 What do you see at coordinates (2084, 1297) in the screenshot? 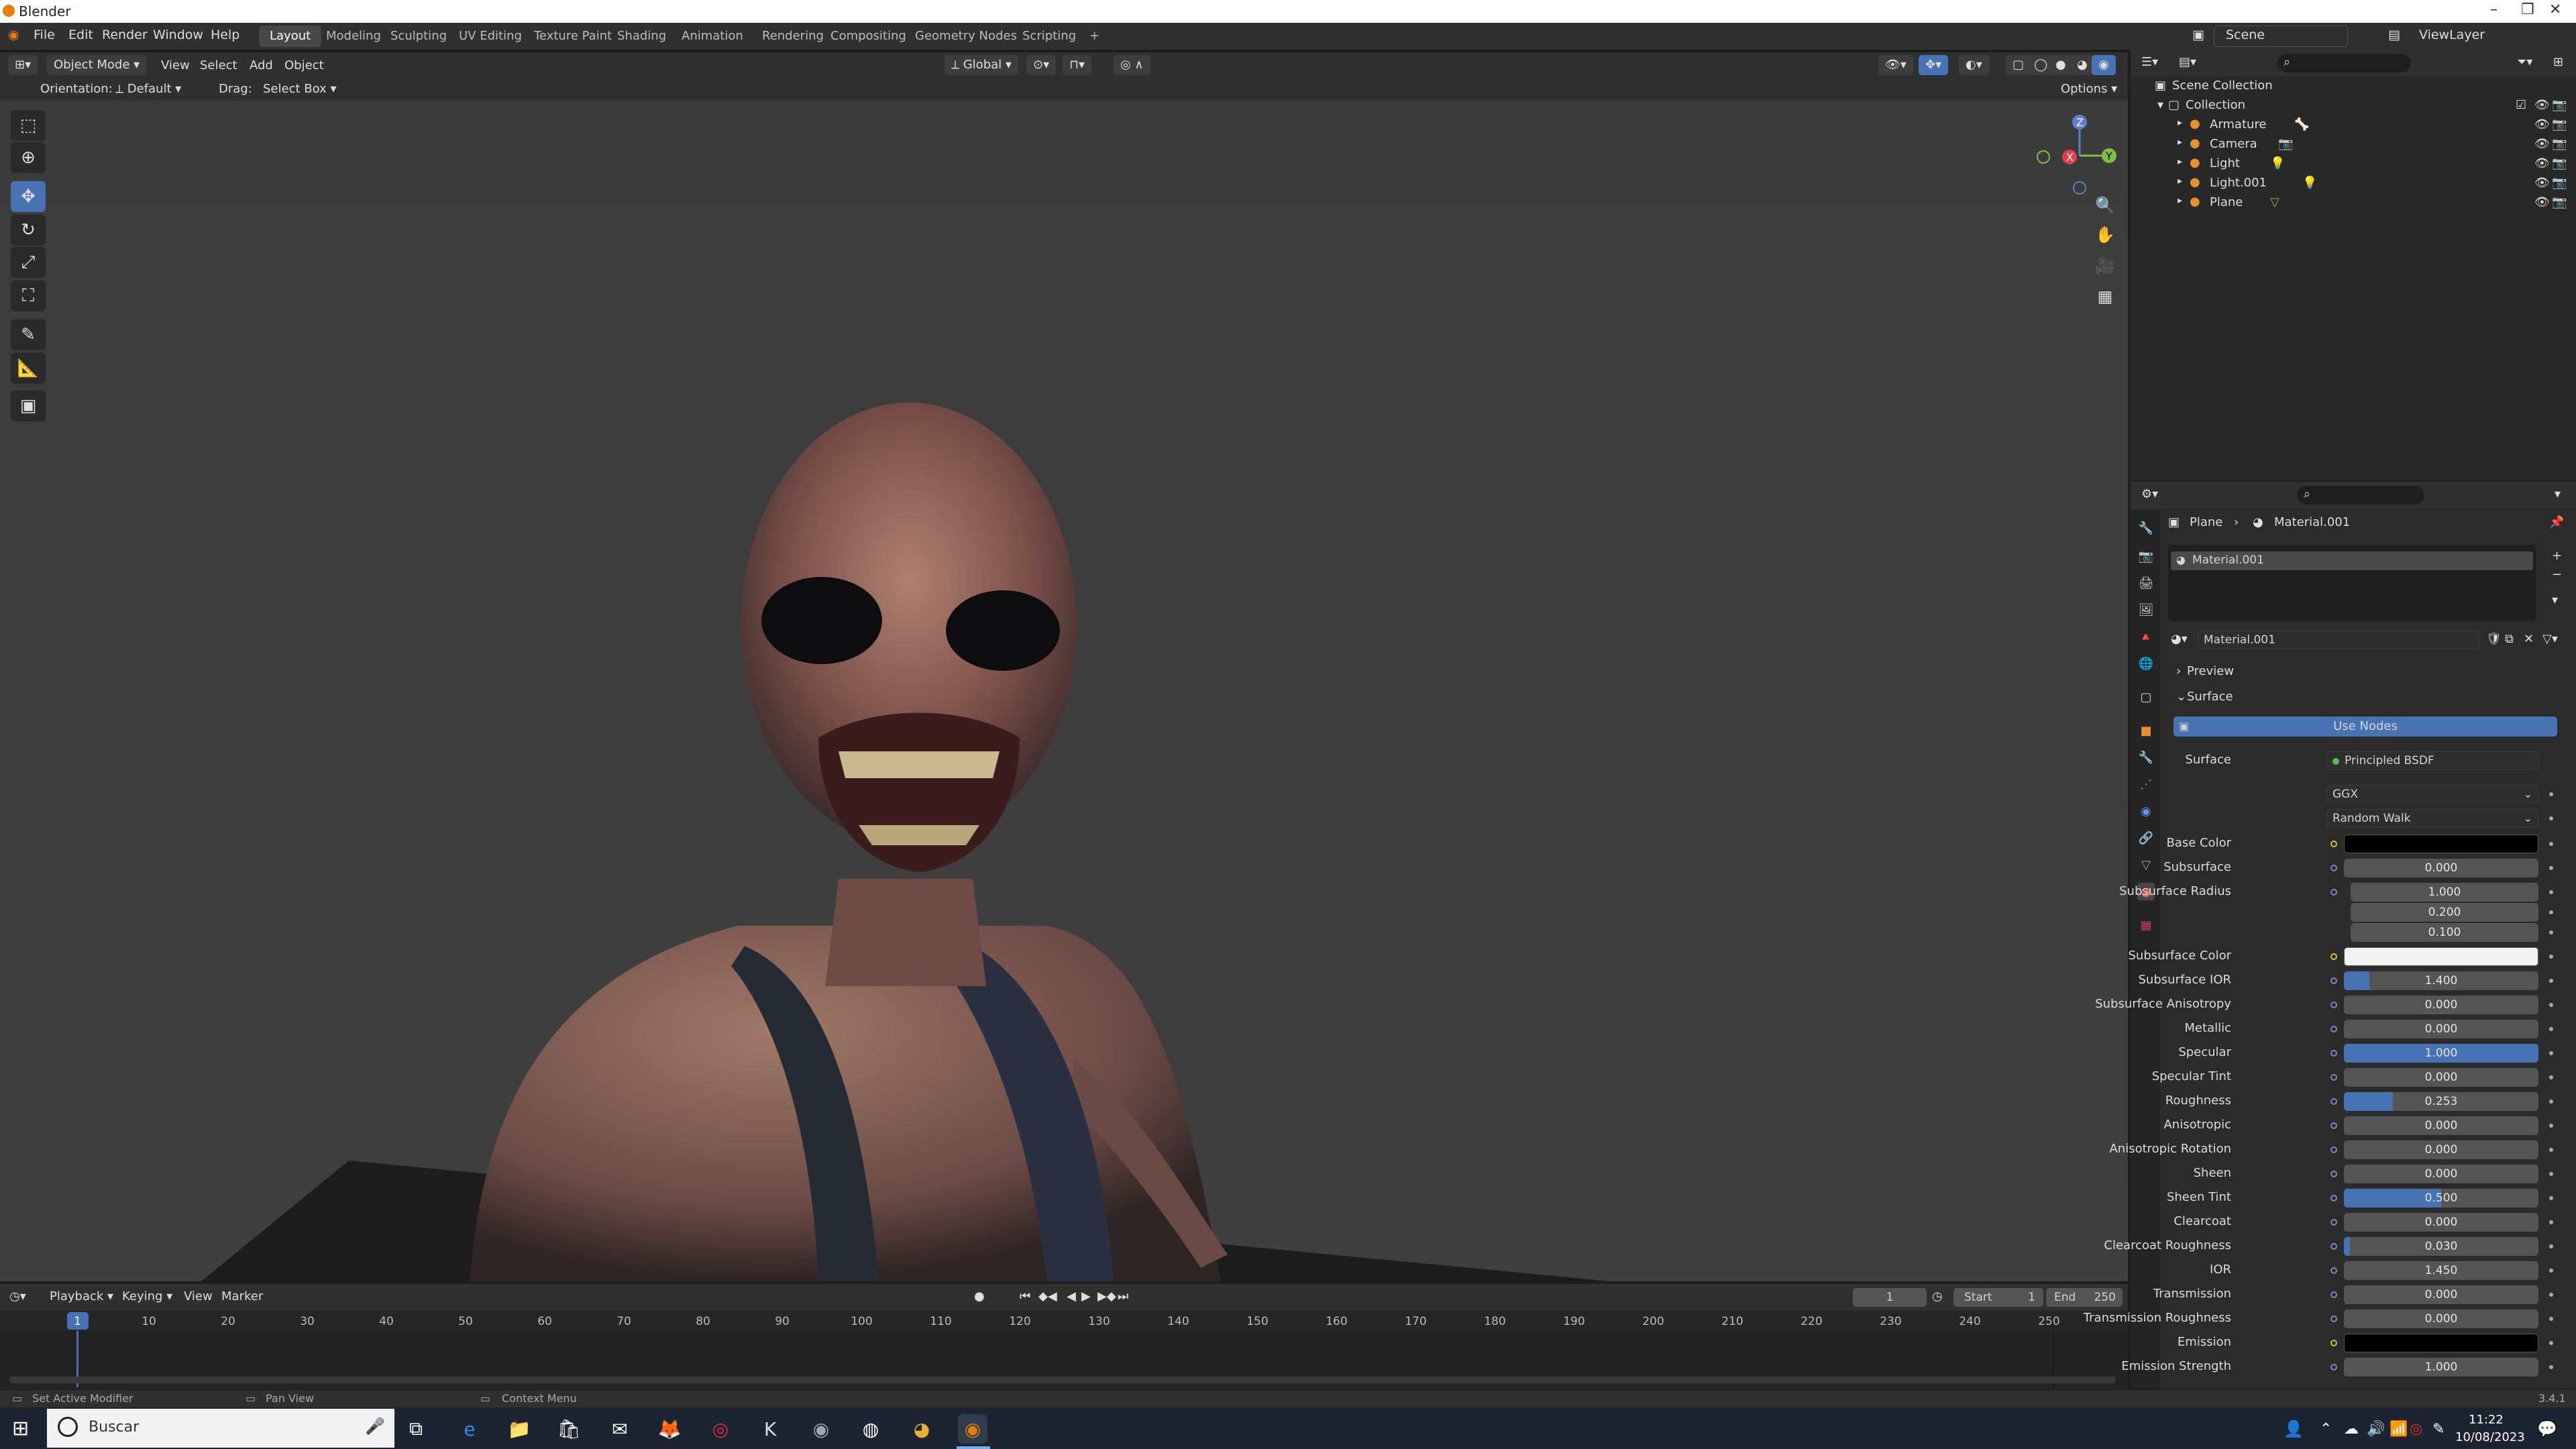
I see `end-frame-field: End 250` at bounding box center [2084, 1297].